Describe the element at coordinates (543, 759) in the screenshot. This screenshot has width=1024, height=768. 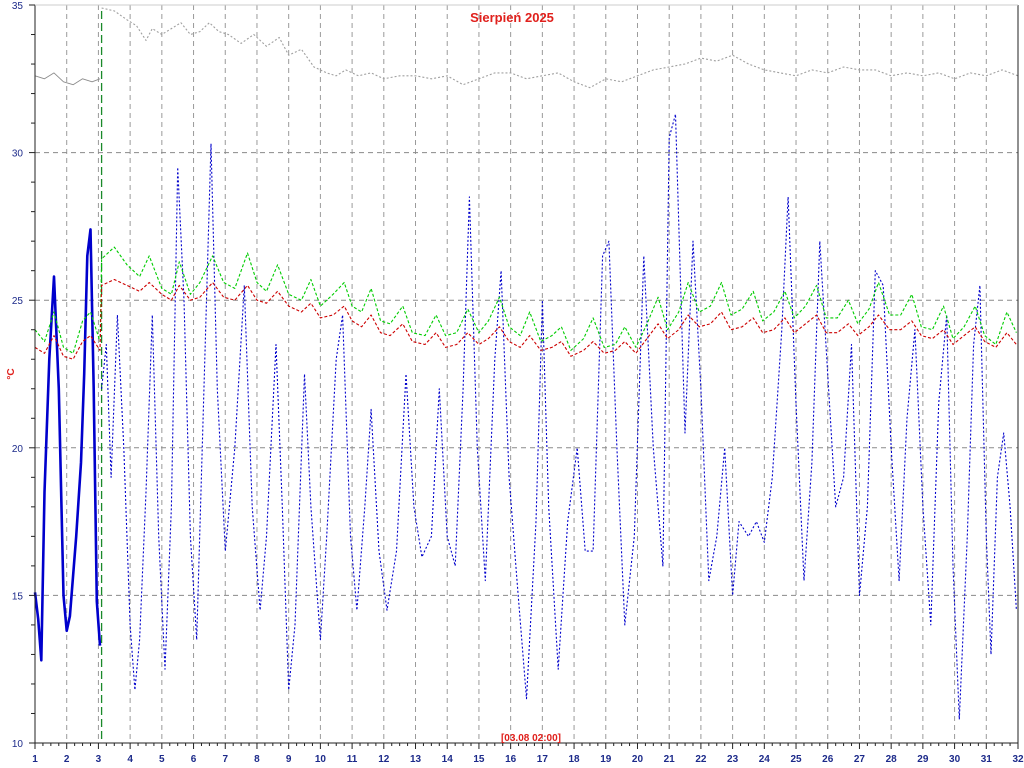
I see `x-tick-label: 17` at that location.